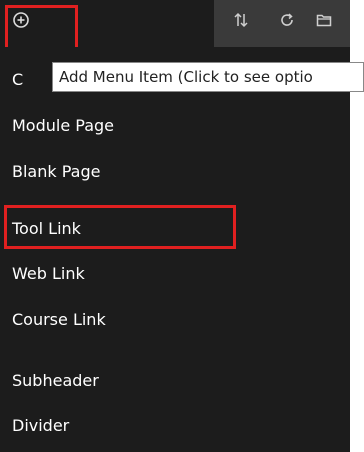 The height and width of the screenshot is (452, 364). Describe the element at coordinates (357, 23) in the screenshot. I see `toolbar-edge` at that location.